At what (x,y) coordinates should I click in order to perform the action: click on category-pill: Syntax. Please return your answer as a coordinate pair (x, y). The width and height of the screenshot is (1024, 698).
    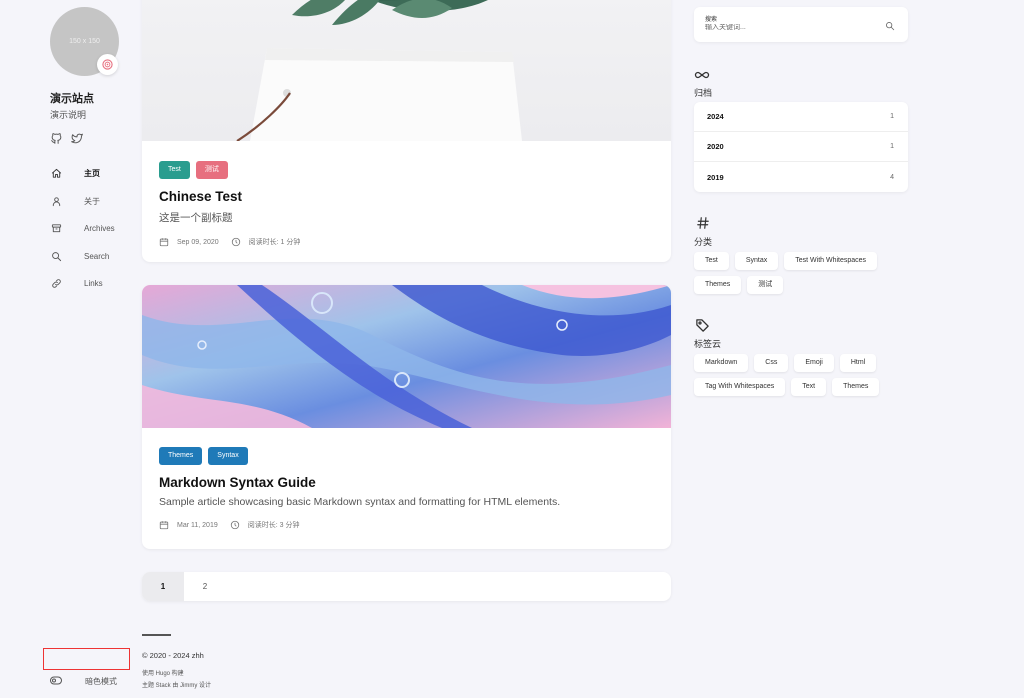
    Looking at the image, I should click on (756, 261).